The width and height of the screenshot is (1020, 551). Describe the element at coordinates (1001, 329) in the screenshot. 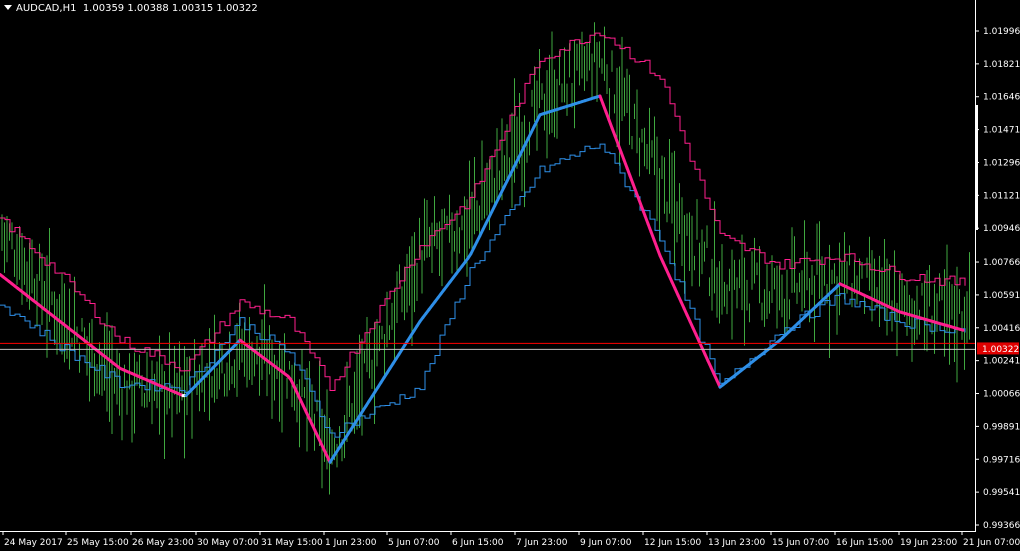

I see `price-label: 1.00416` at that location.